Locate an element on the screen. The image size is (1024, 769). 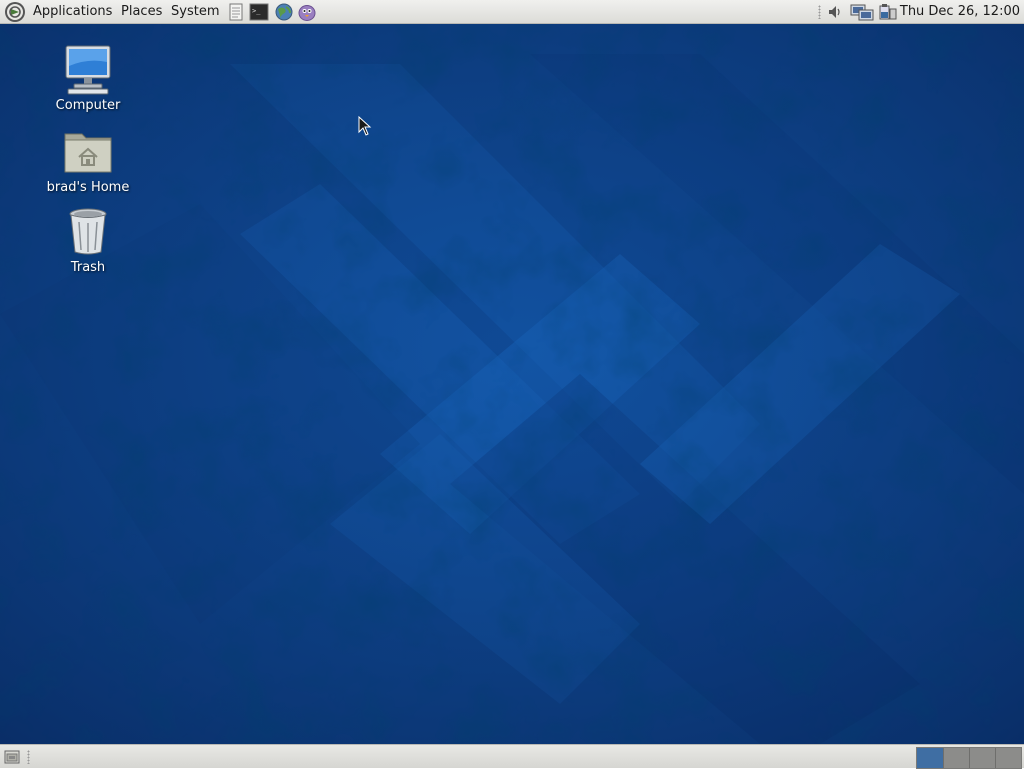
clock: Thu Dec 26, 12:00 is located at coordinates (960, 12).